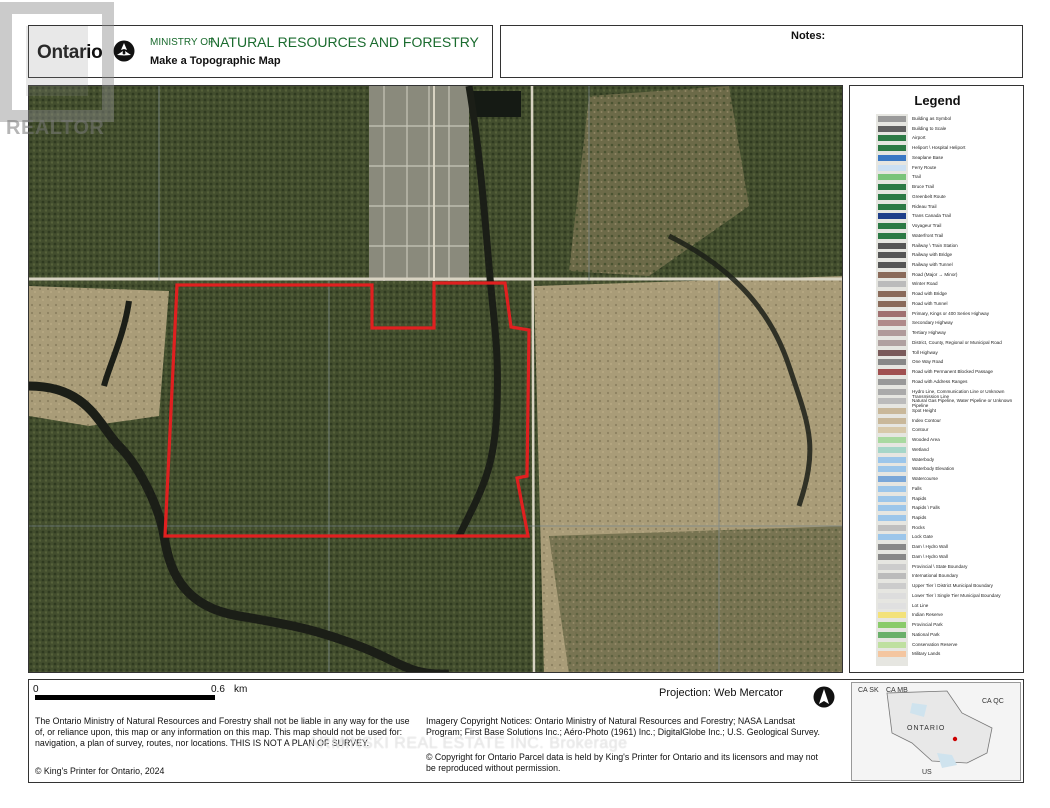 The height and width of the screenshot is (808, 1050). I want to click on notes-panel: Notes:, so click(761, 51).